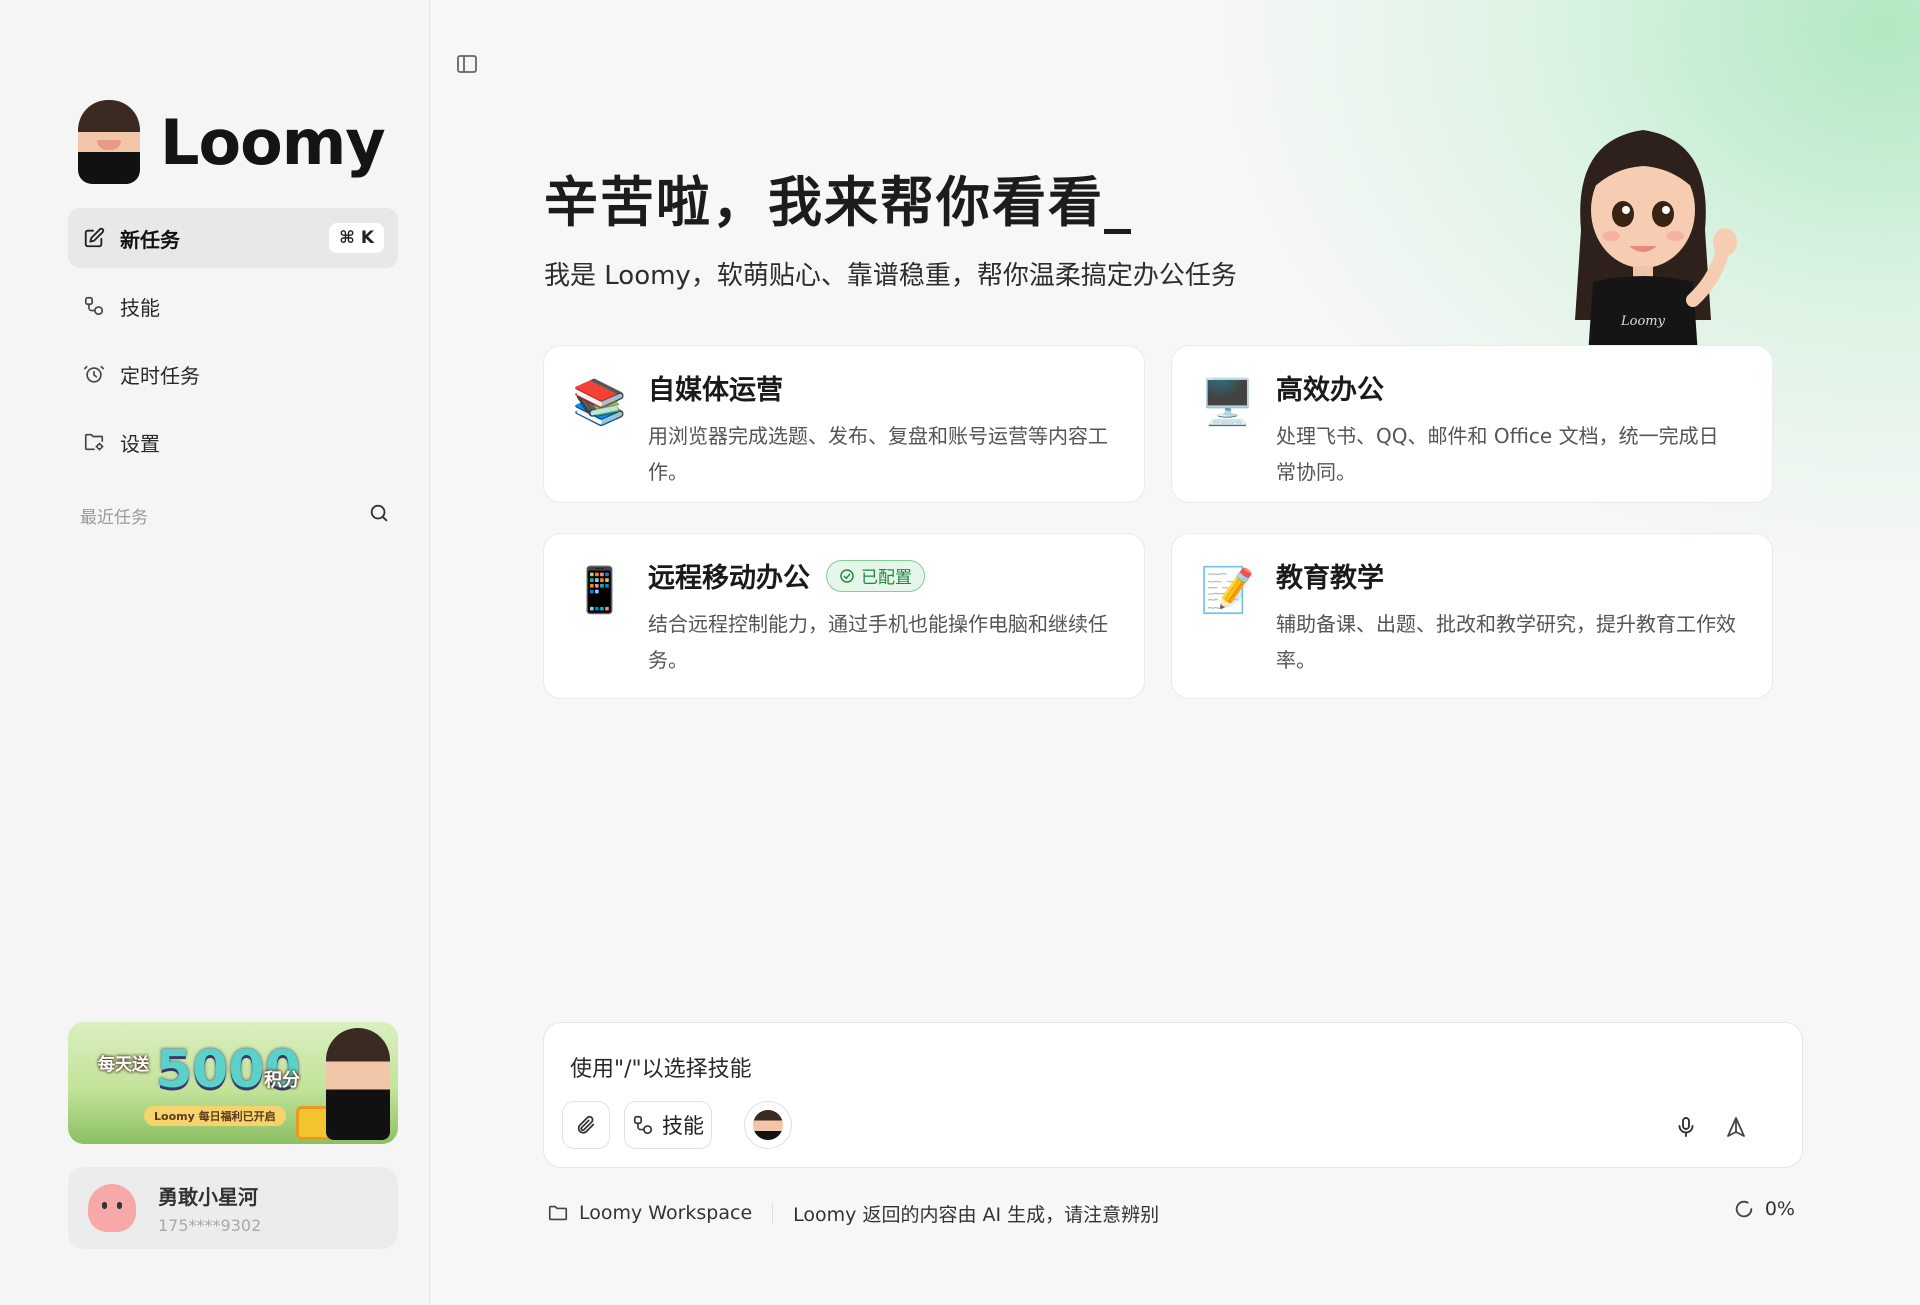 The height and width of the screenshot is (1305, 1920). I want to click on send-icon, so click(1736, 1127).